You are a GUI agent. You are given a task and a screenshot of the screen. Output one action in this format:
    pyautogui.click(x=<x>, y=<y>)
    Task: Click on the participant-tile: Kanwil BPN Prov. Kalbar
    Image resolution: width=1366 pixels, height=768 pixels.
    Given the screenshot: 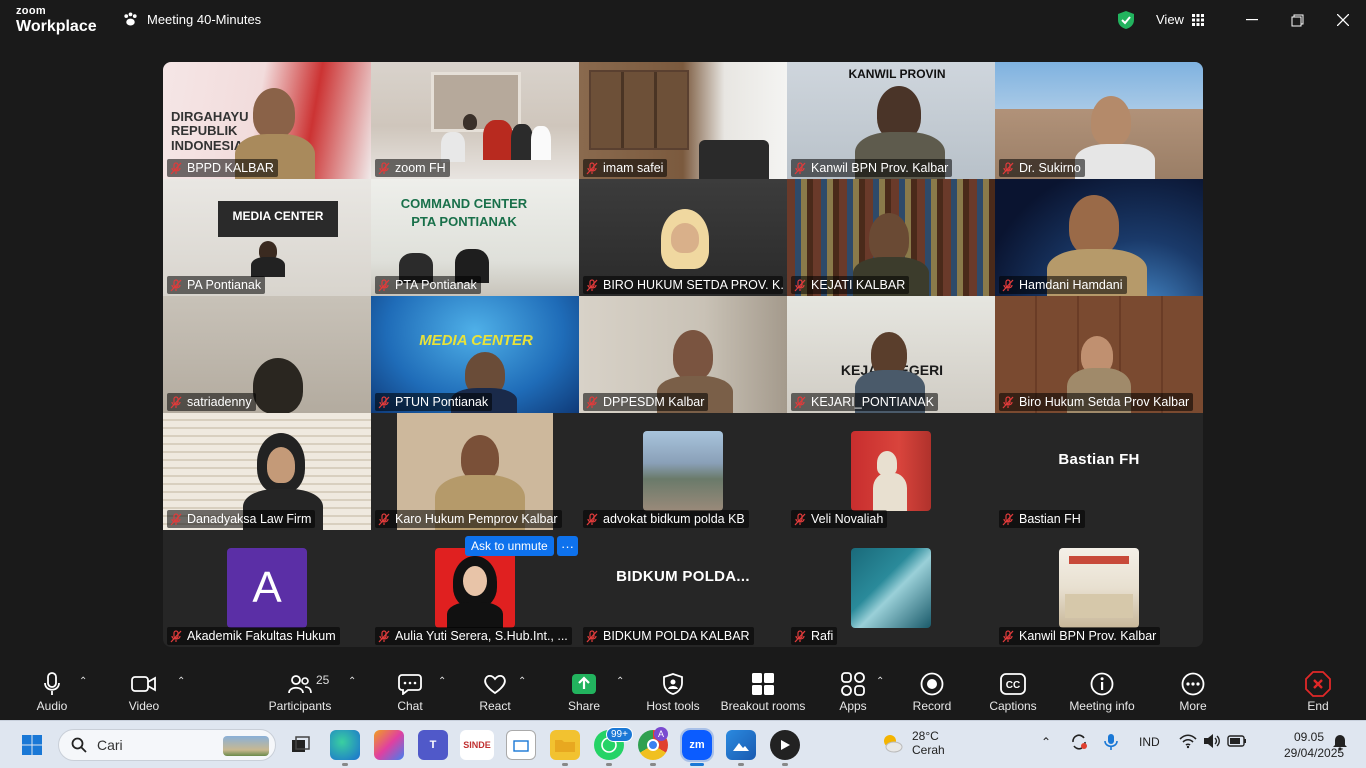 What is the action you would take?
    pyautogui.click(x=1099, y=588)
    